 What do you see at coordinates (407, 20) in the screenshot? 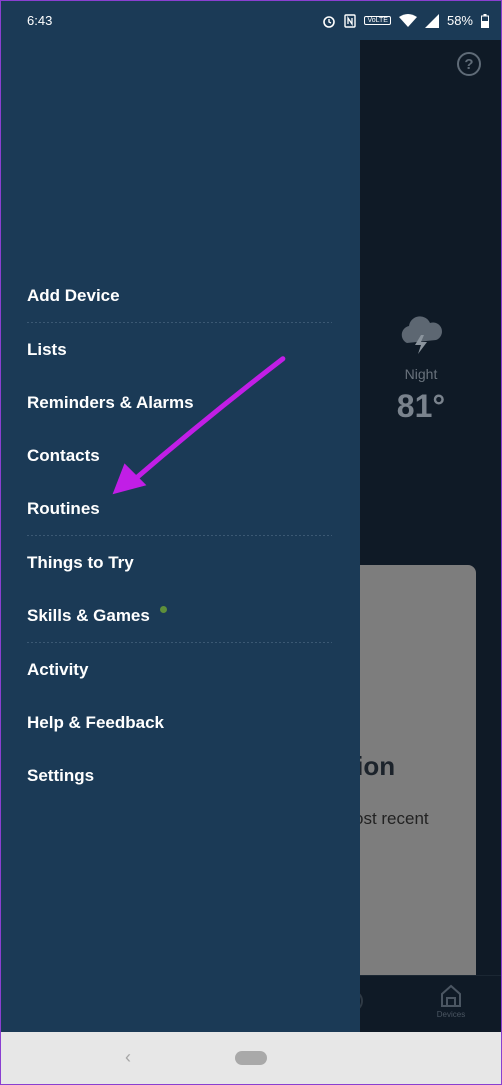
I see `wifi-icon` at bounding box center [407, 20].